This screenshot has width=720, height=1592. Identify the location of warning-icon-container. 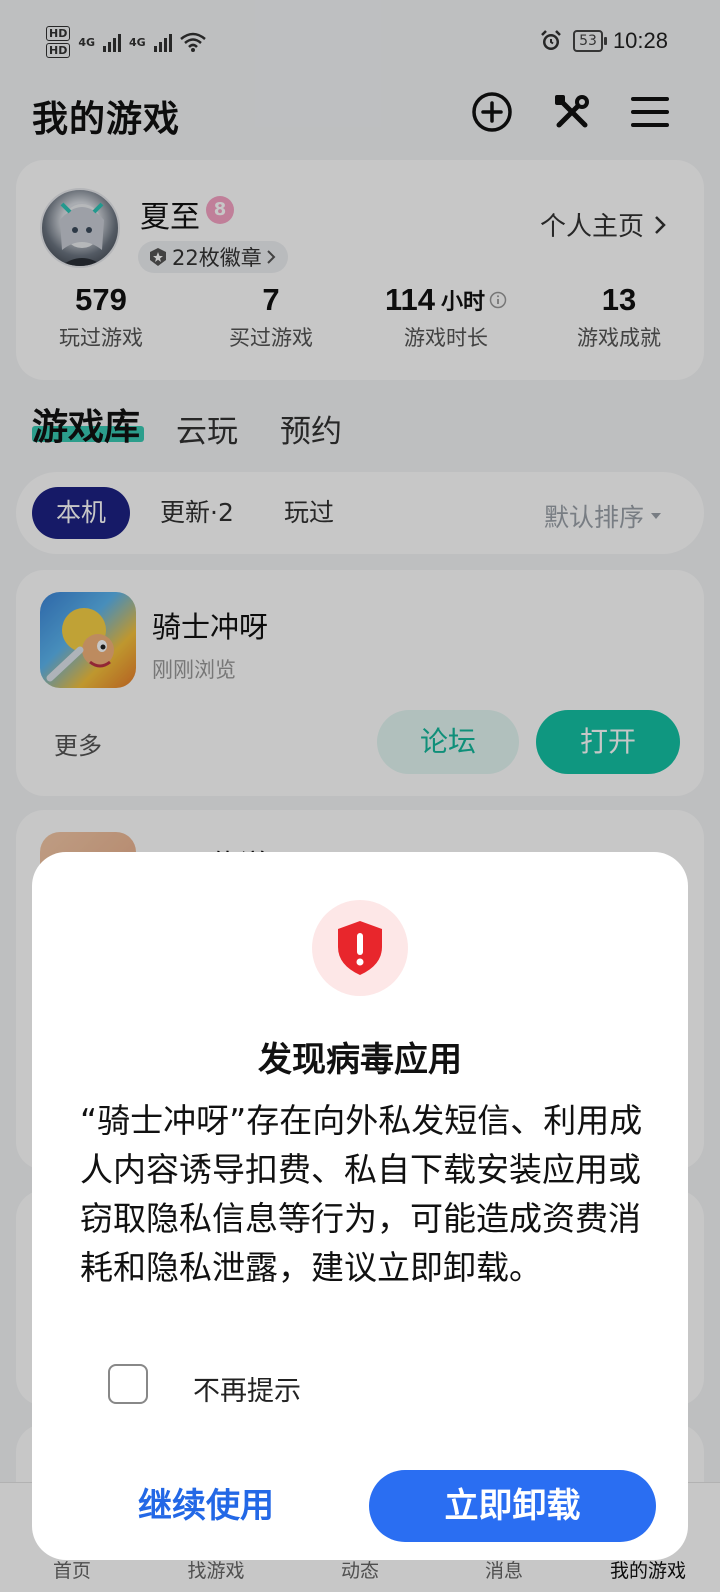
(360, 948).